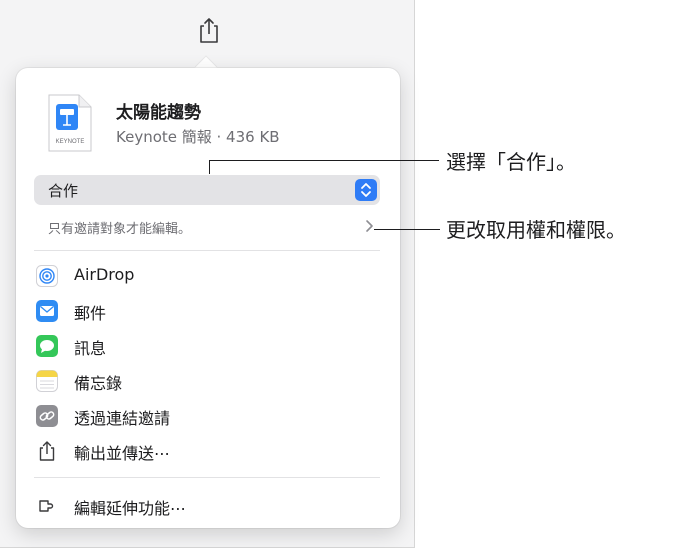 The height and width of the screenshot is (548, 700). I want to click on airdrop-icon, so click(47, 276).